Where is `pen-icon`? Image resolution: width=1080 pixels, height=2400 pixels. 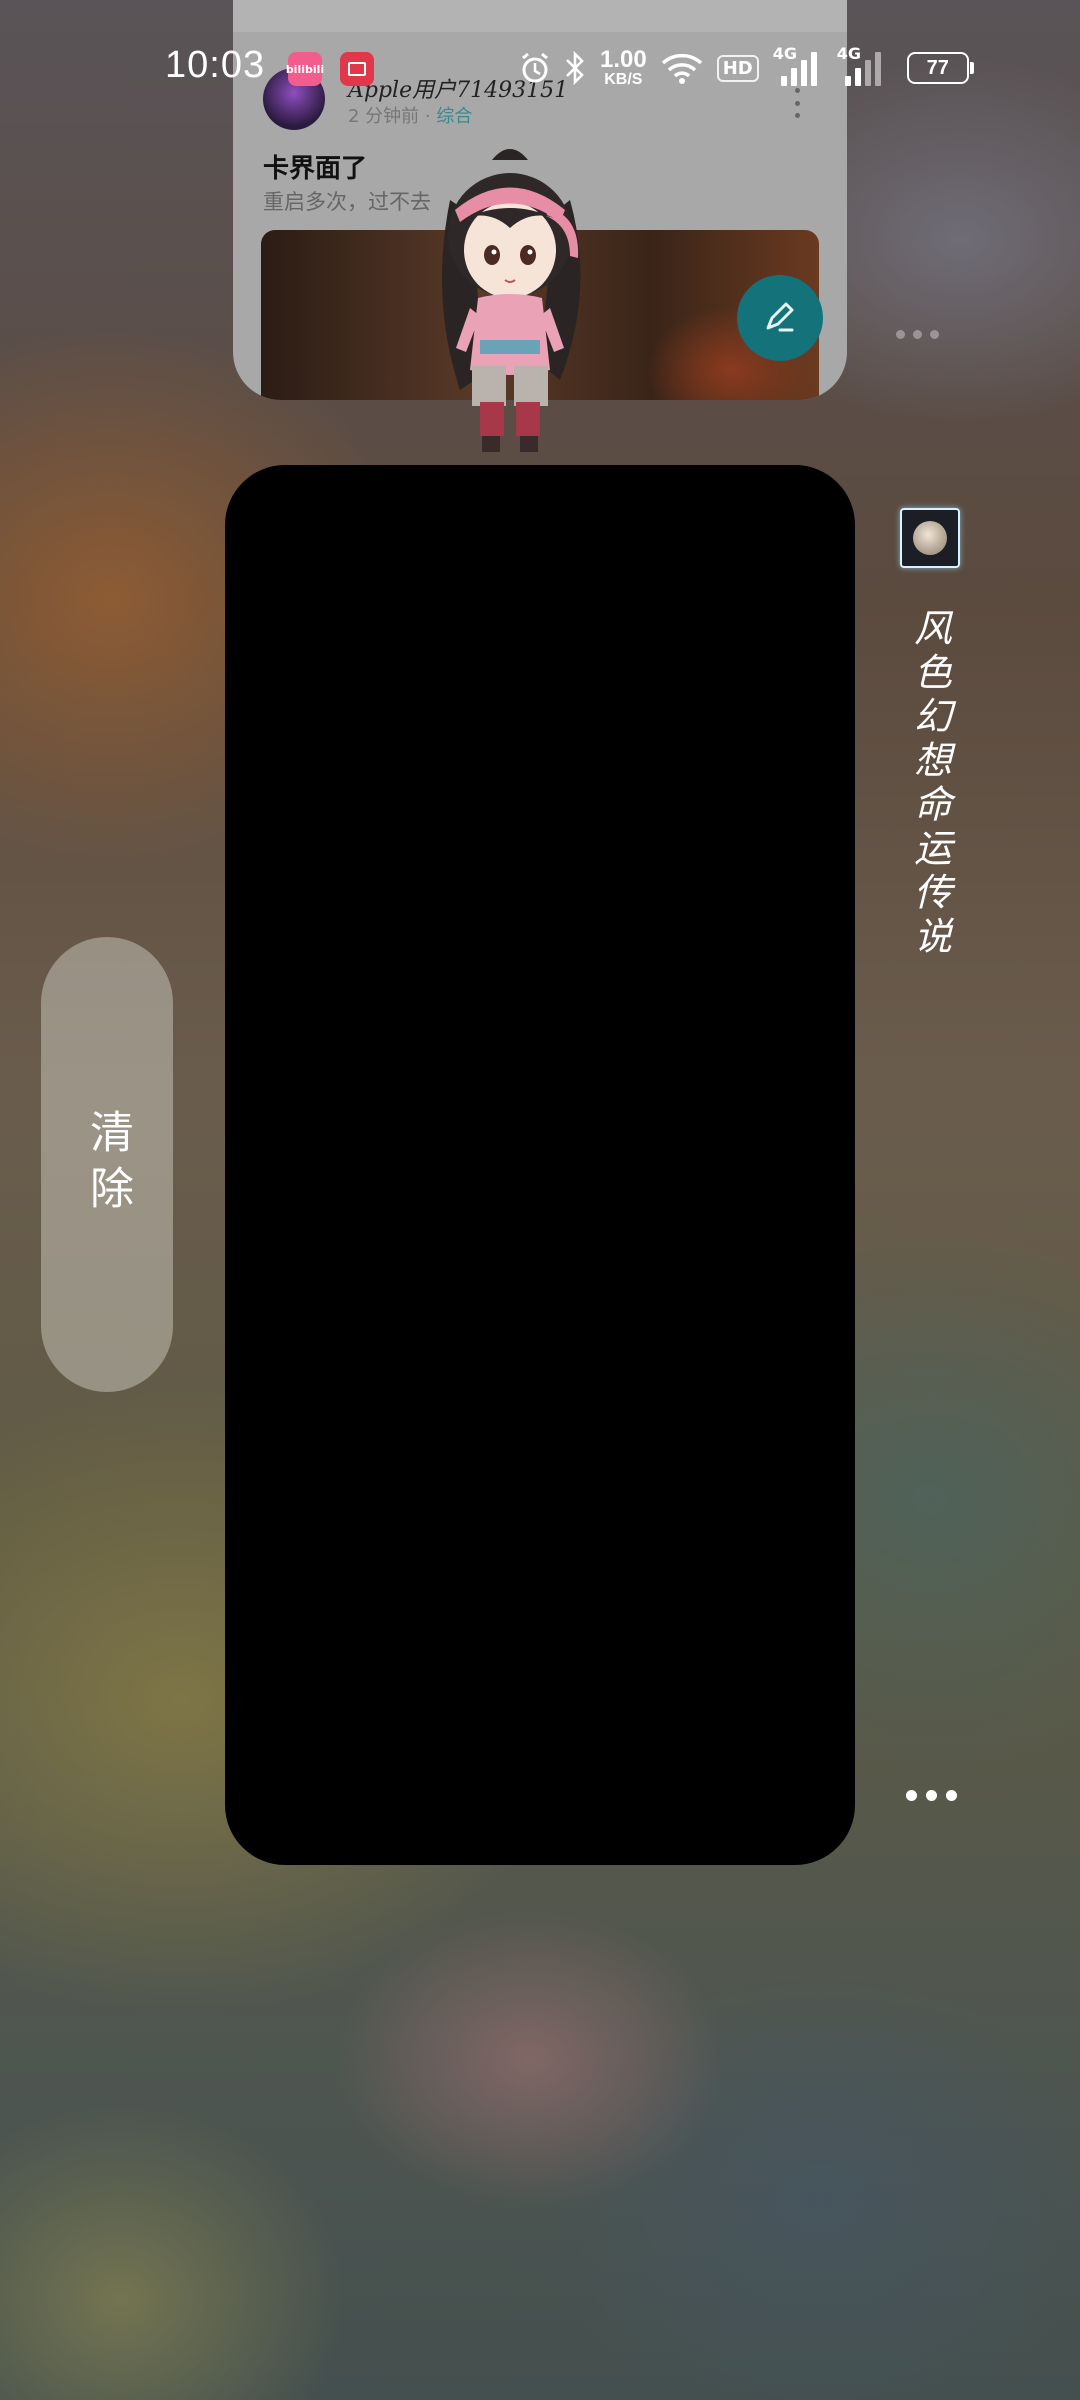 pen-icon is located at coordinates (780, 317).